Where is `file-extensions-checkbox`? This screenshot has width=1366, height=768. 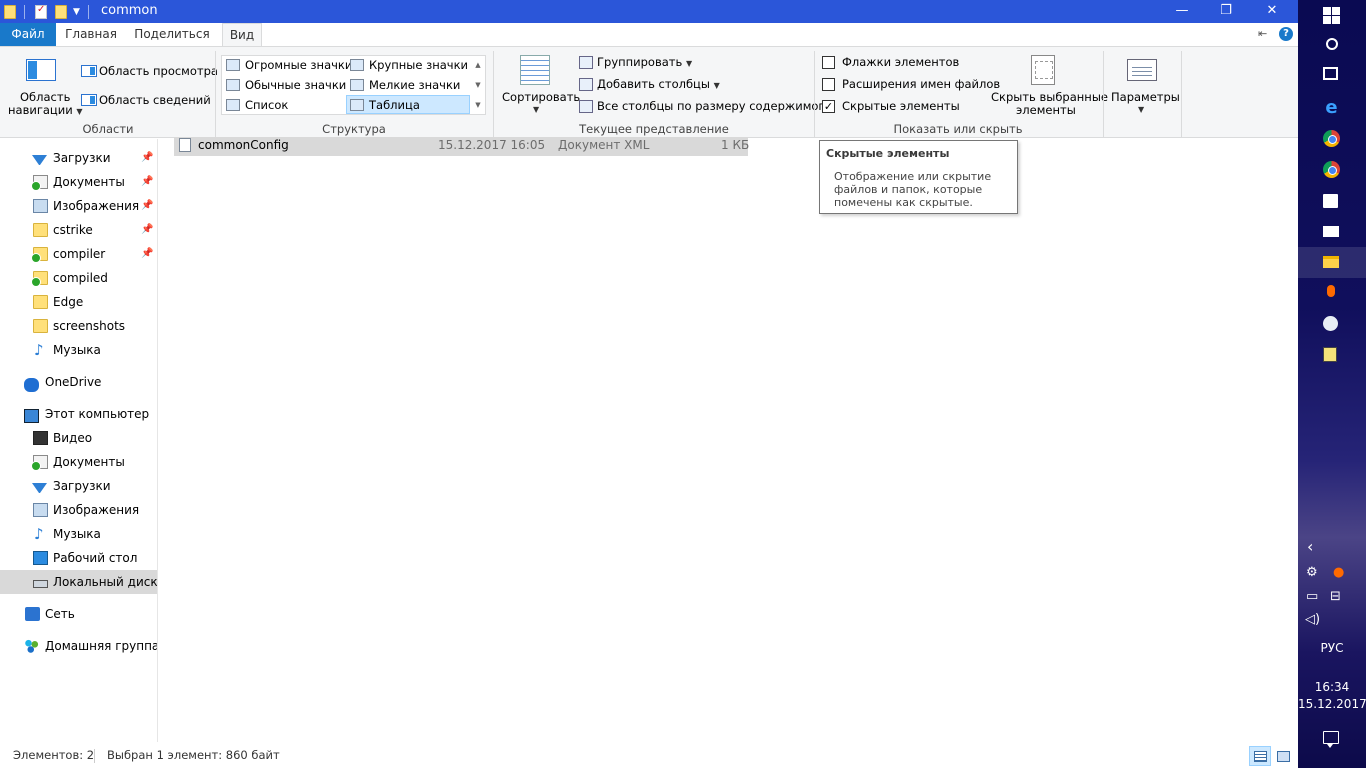 file-extensions-checkbox is located at coordinates (828, 84).